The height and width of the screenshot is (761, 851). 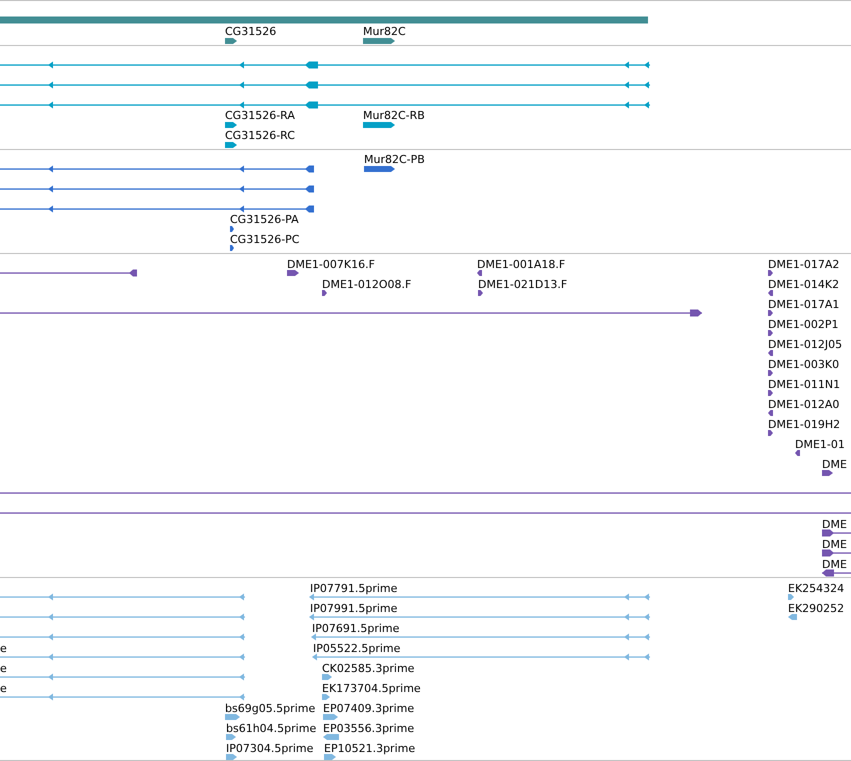 What do you see at coordinates (816, 588) in the screenshot?
I see `feature-label: EK254324` at bounding box center [816, 588].